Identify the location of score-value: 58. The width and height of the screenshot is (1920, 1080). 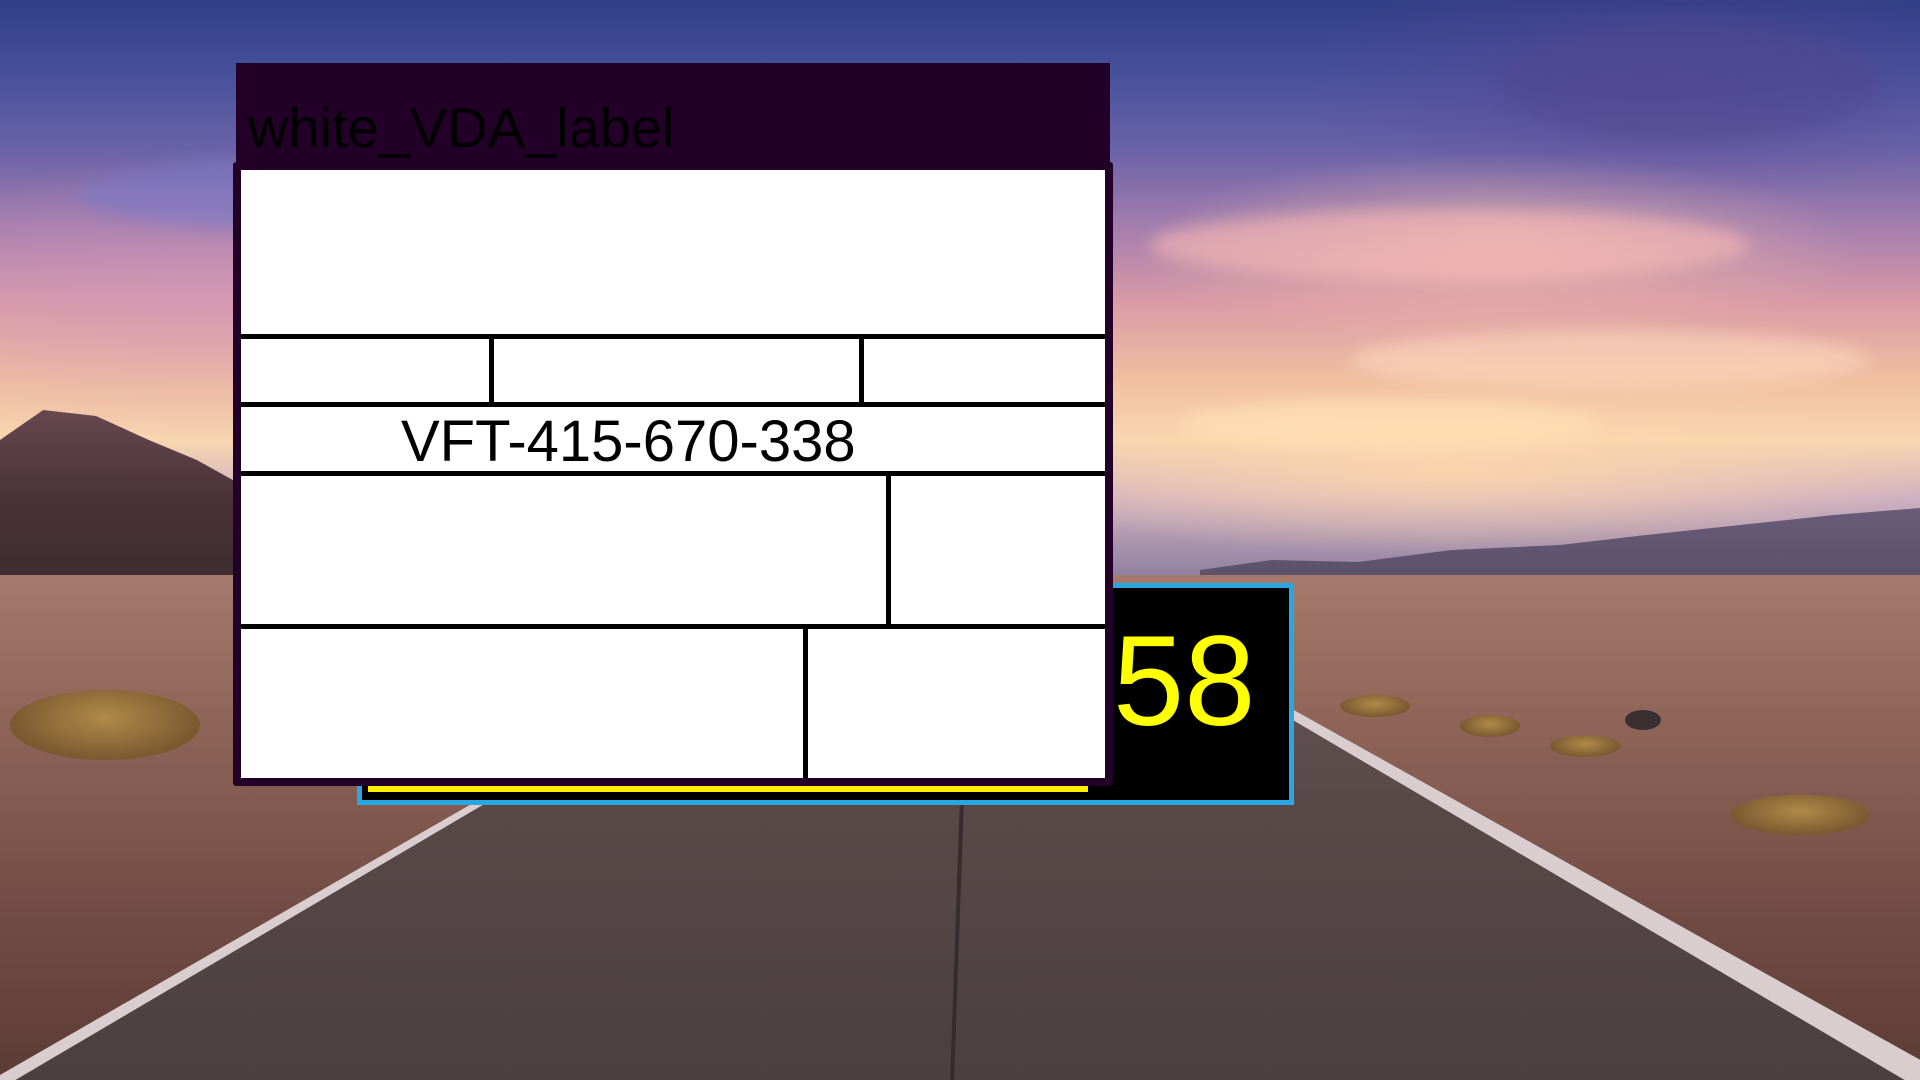
(1184, 681).